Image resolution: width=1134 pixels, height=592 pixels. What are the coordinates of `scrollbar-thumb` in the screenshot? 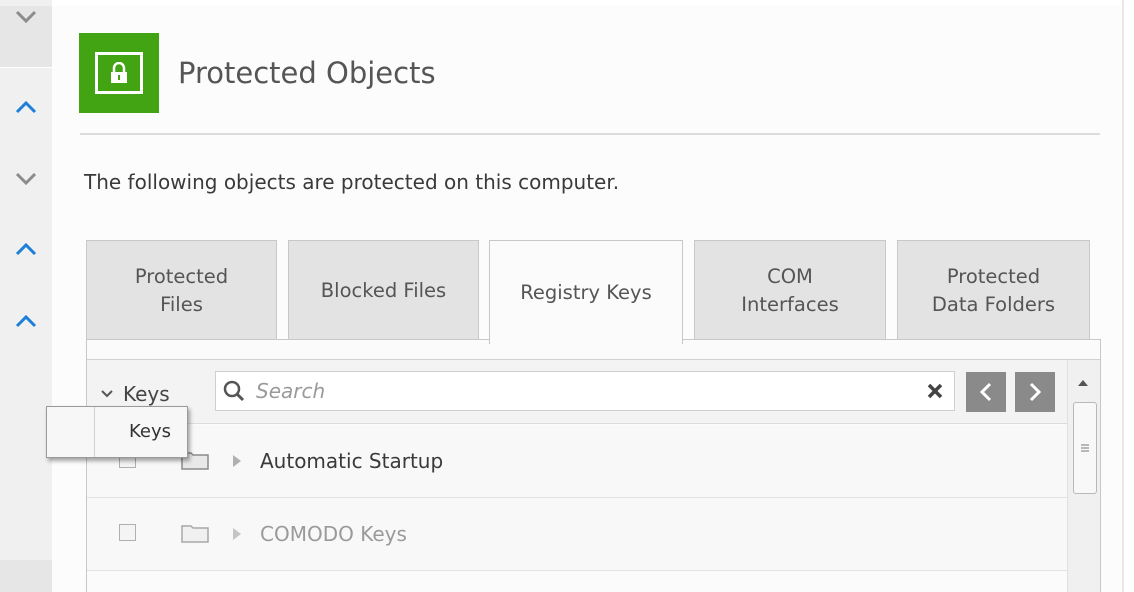 It's located at (1085, 448).